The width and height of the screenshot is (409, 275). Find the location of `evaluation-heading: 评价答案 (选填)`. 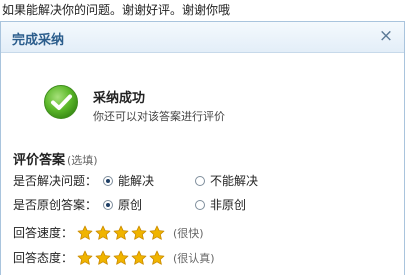

evaluation-heading: 评价答案 (选填) is located at coordinates (55, 158).